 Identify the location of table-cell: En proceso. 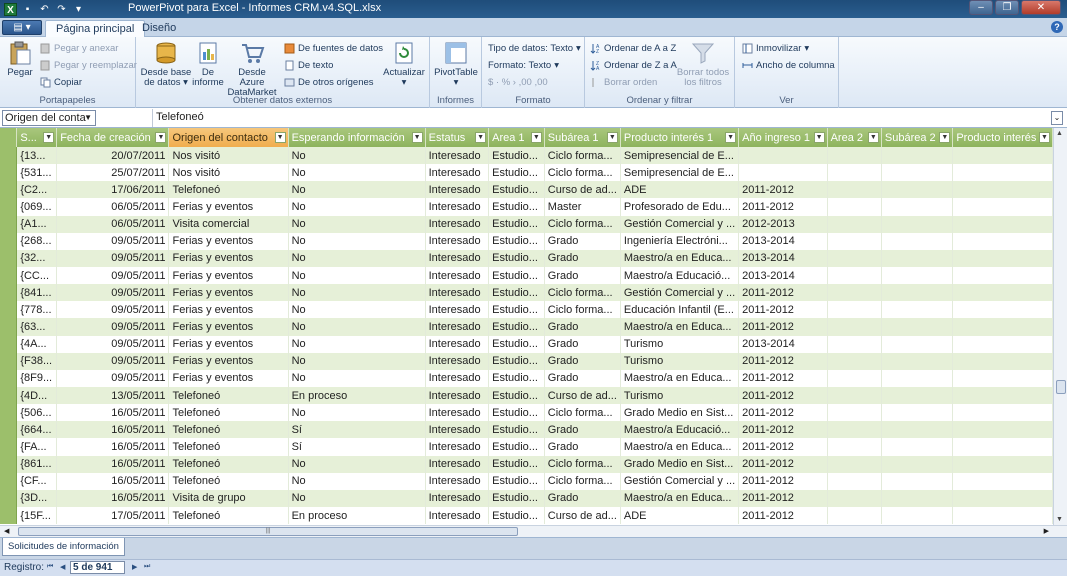
(357, 515).